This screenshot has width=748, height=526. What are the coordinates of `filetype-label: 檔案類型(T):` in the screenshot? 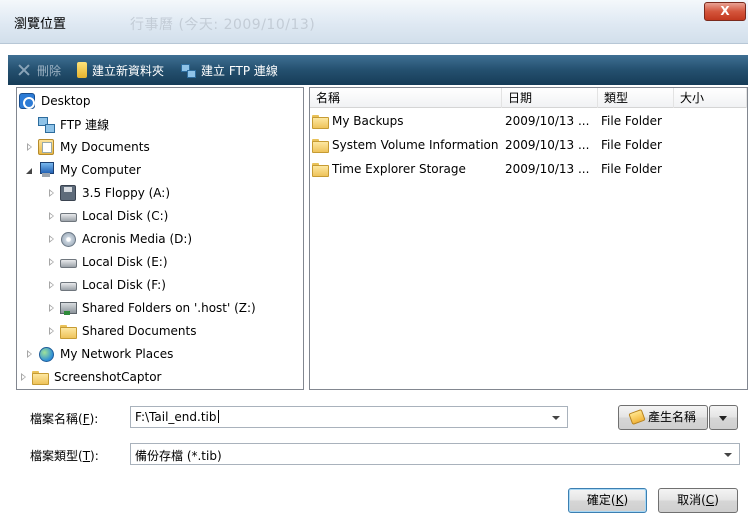 It's located at (64, 455).